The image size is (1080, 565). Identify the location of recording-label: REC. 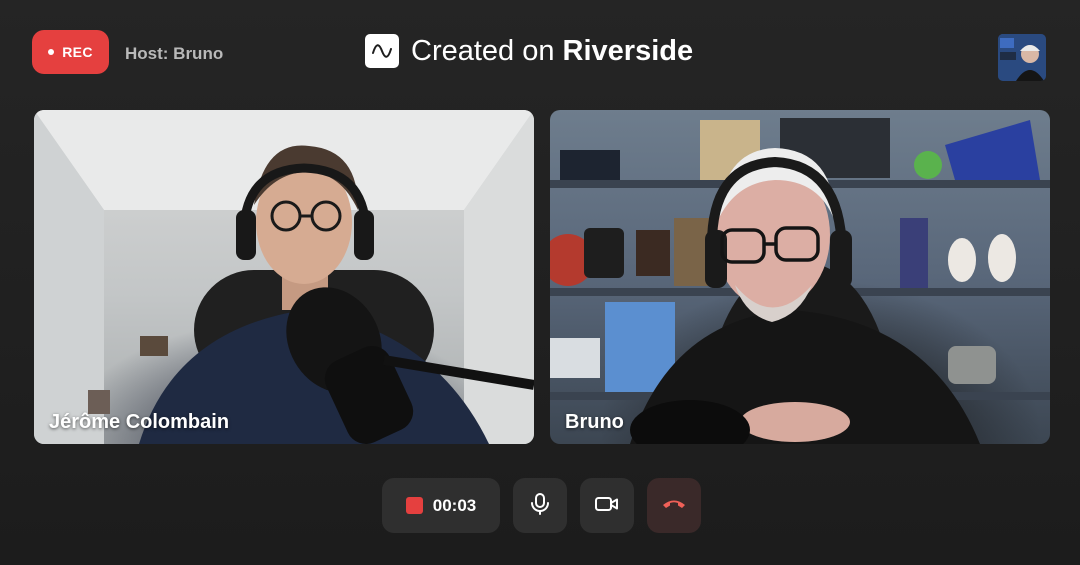
(77, 52).